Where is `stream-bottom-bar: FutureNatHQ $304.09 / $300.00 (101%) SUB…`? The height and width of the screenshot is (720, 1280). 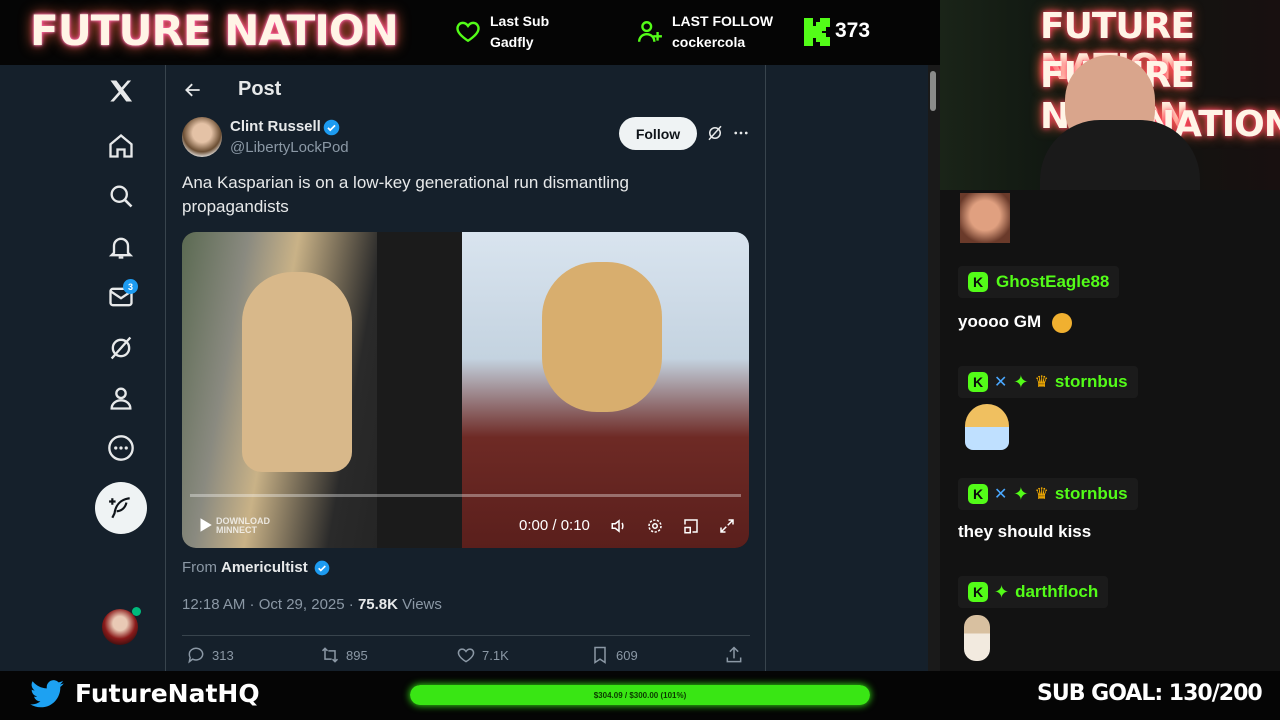
stream-bottom-bar: FutureNatHQ $304.09 / $300.00 (101%) SUB… is located at coordinates (640, 695).